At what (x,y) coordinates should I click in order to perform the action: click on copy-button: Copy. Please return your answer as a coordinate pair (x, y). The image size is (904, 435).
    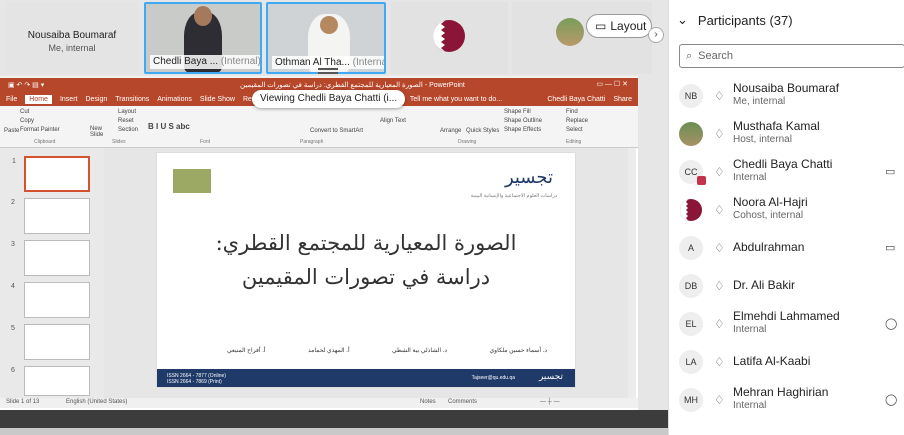
    Looking at the image, I should click on (27, 121).